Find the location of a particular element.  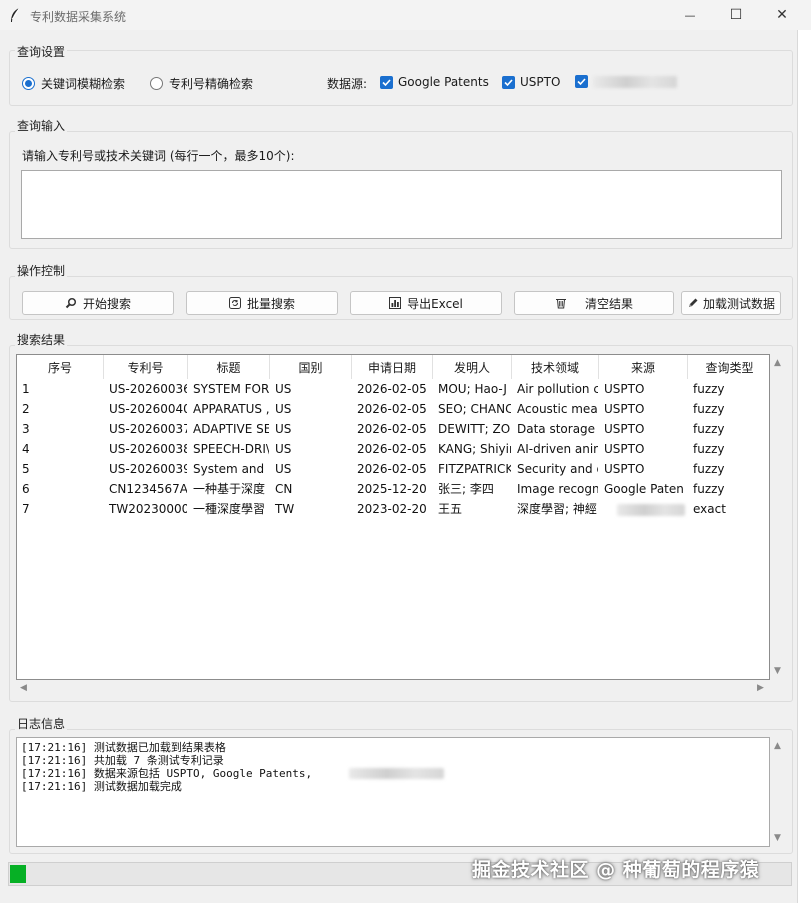

close-button: ✕ is located at coordinates (782, 15).